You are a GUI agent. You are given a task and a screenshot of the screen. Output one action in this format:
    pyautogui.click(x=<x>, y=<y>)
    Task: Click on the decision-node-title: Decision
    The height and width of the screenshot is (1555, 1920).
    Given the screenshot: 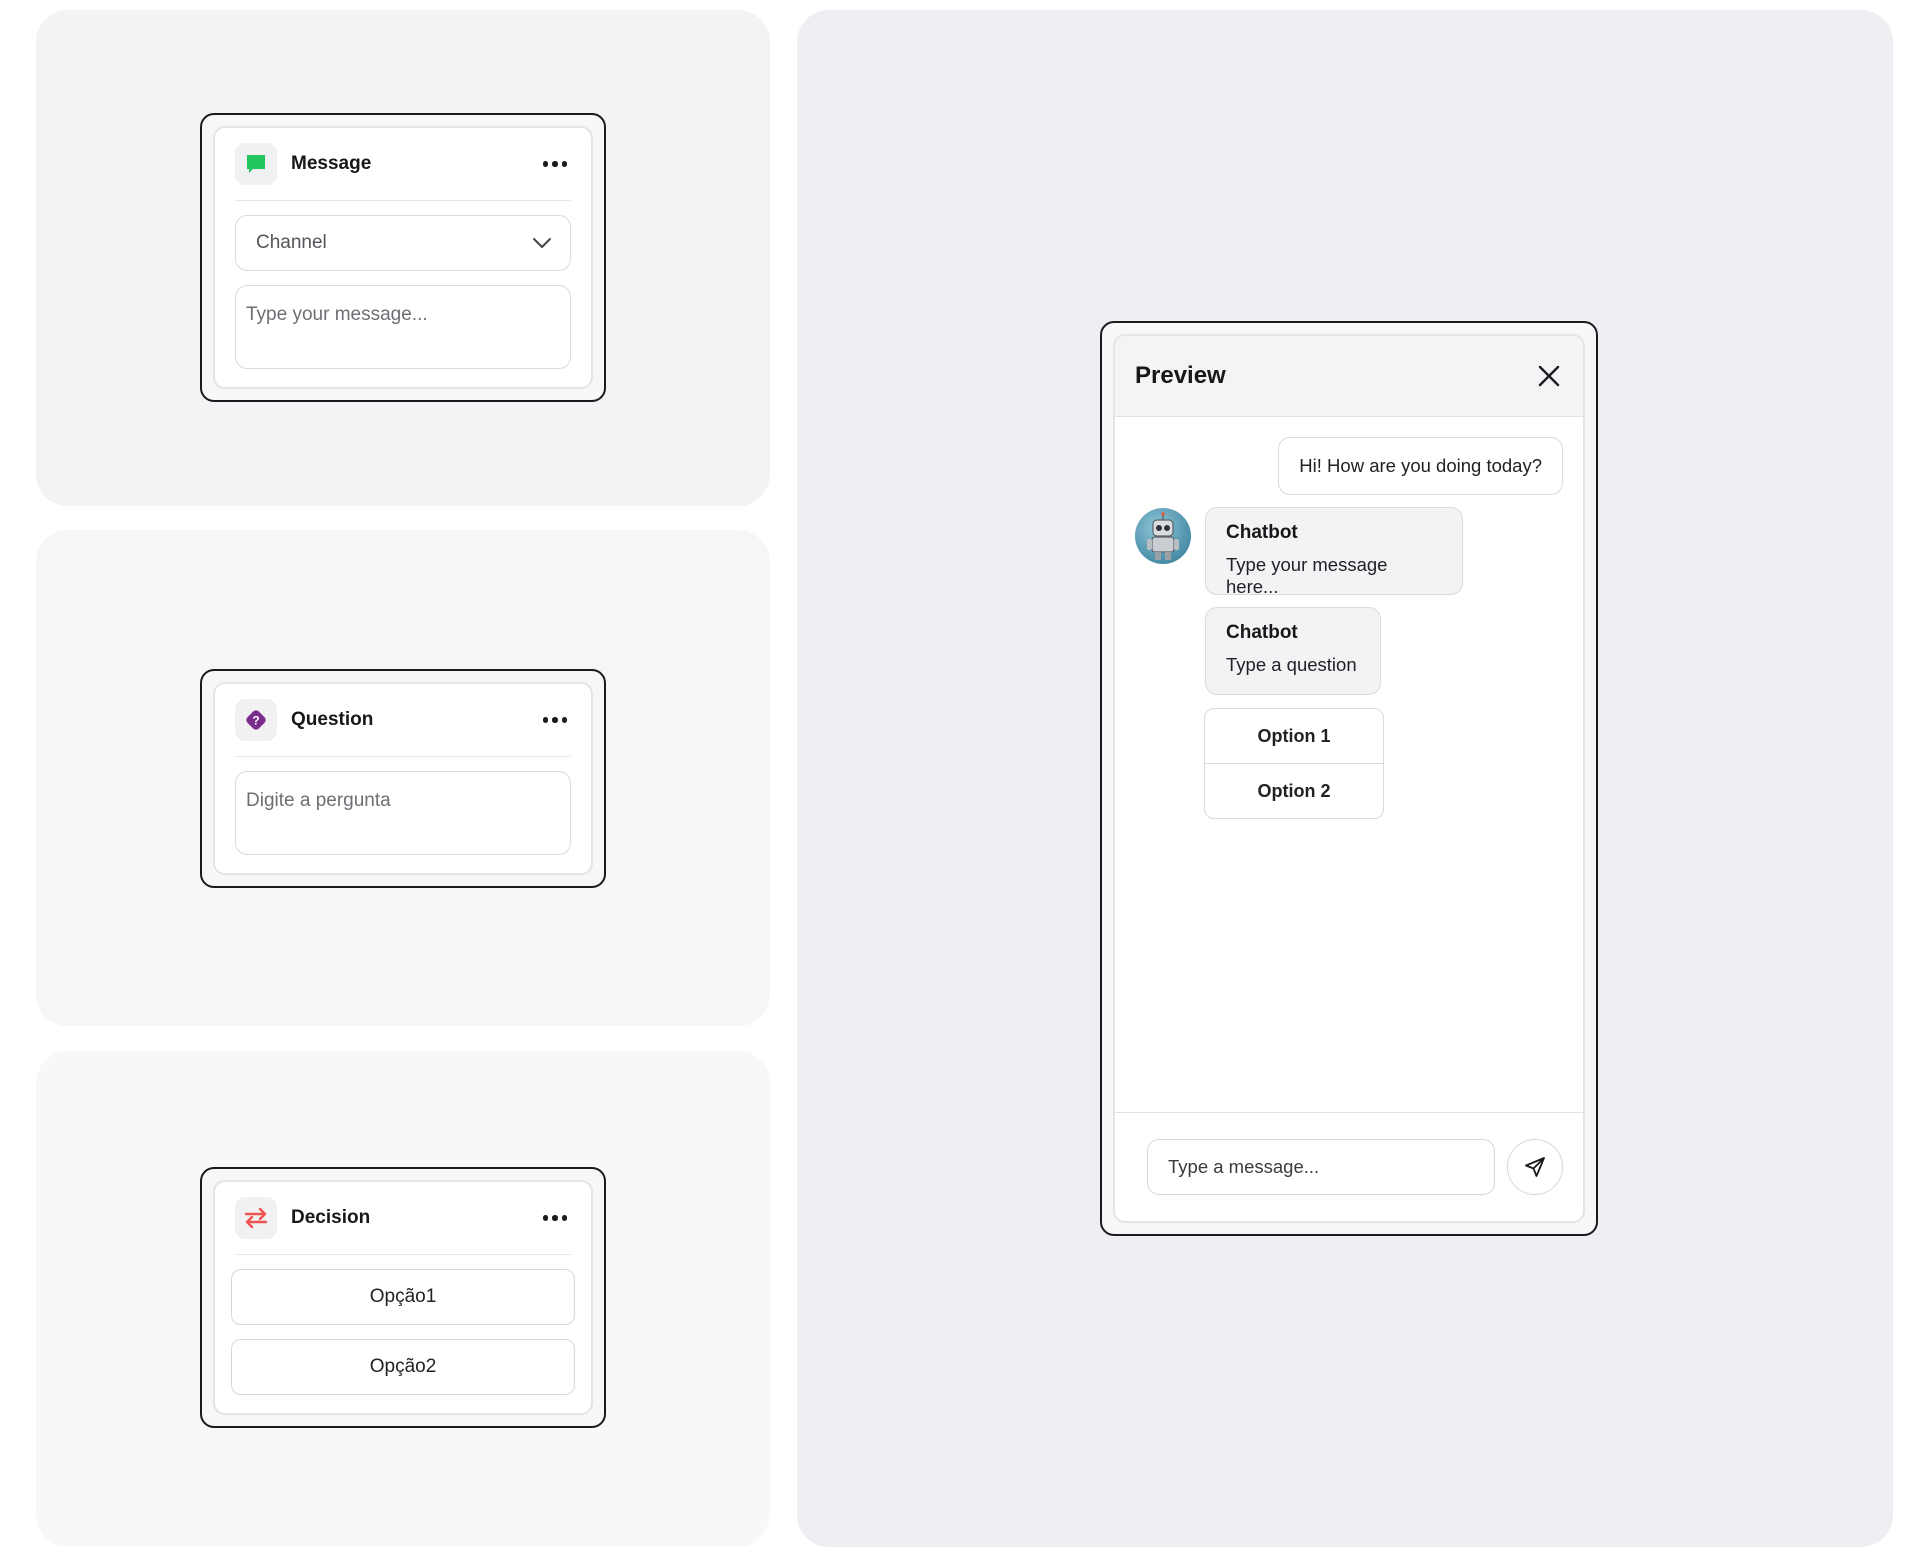 What is the action you would take?
    pyautogui.click(x=331, y=1217)
    